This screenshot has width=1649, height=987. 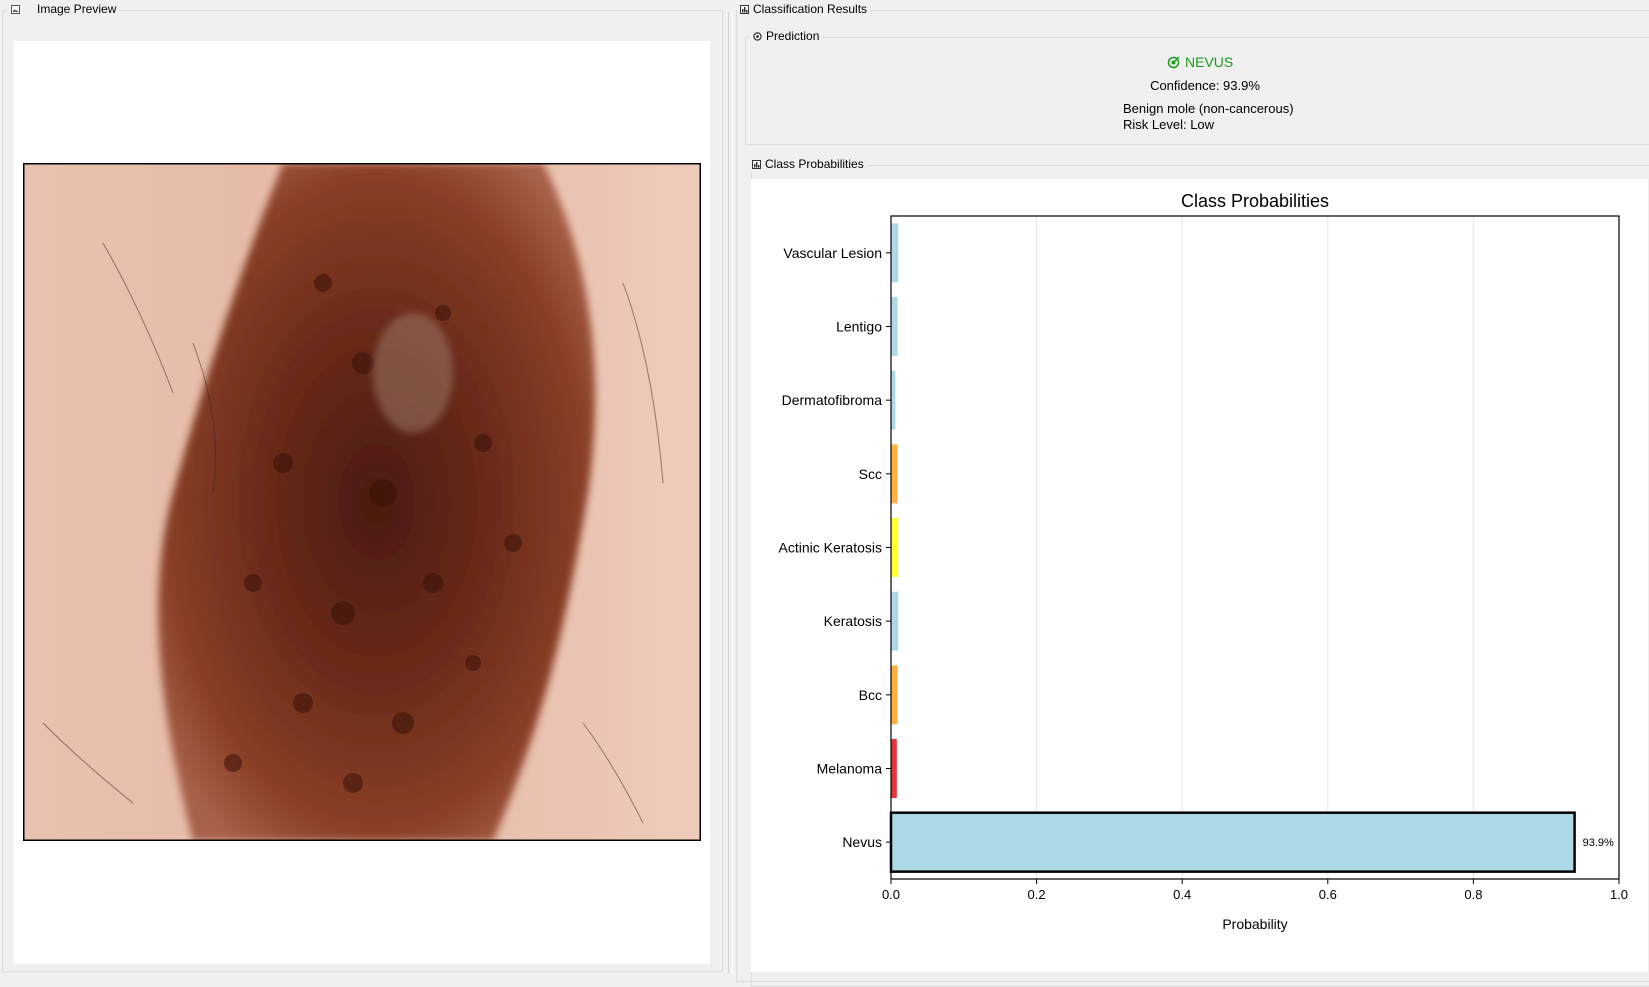 What do you see at coordinates (1169, 124) in the screenshot?
I see `risk-level-text: Risk Level: Low` at bounding box center [1169, 124].